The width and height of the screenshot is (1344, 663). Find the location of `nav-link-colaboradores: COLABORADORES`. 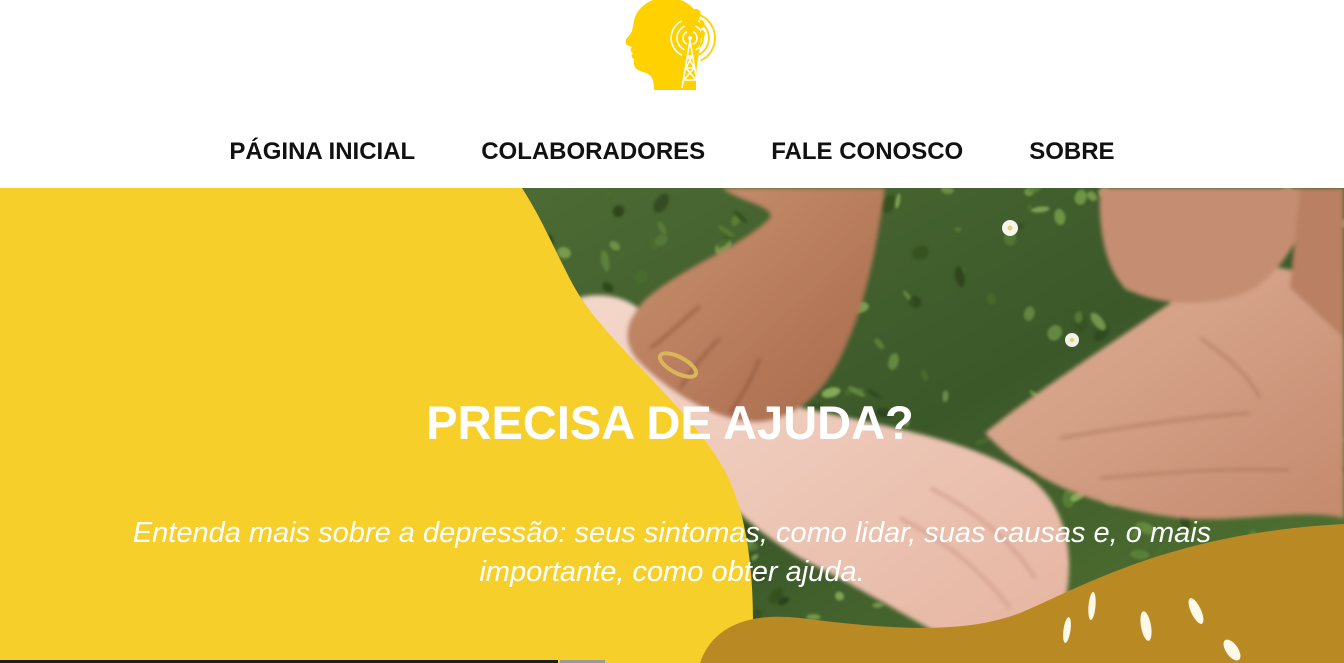

nav-link-colaboradores: COLABORADORES is located at coordinates (593, 152).